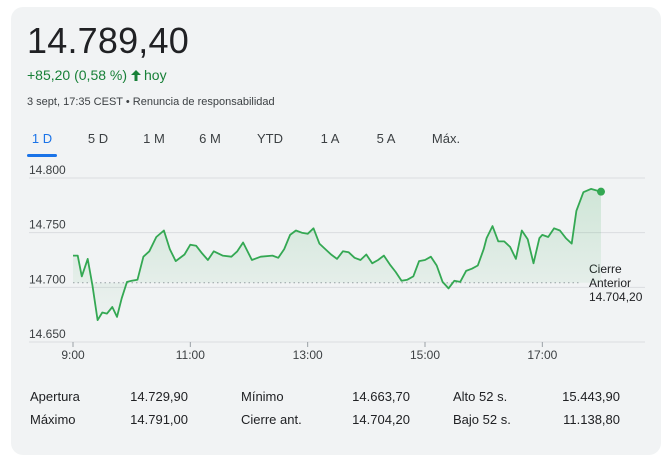 Image resolution: width=664 pixels, height=459 pixels. Describe the element at coordinates (601, 191) in the screenshot. I see `last-price-point` at that location.